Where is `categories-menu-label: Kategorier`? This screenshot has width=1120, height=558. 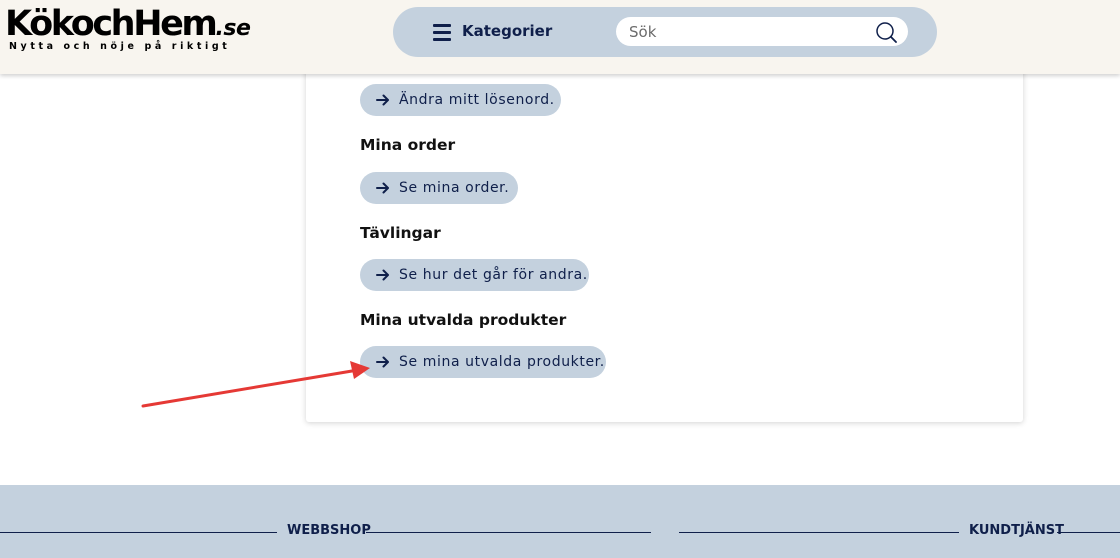 categories-menu-label: Kategorier is located at coordinates (507, 31).